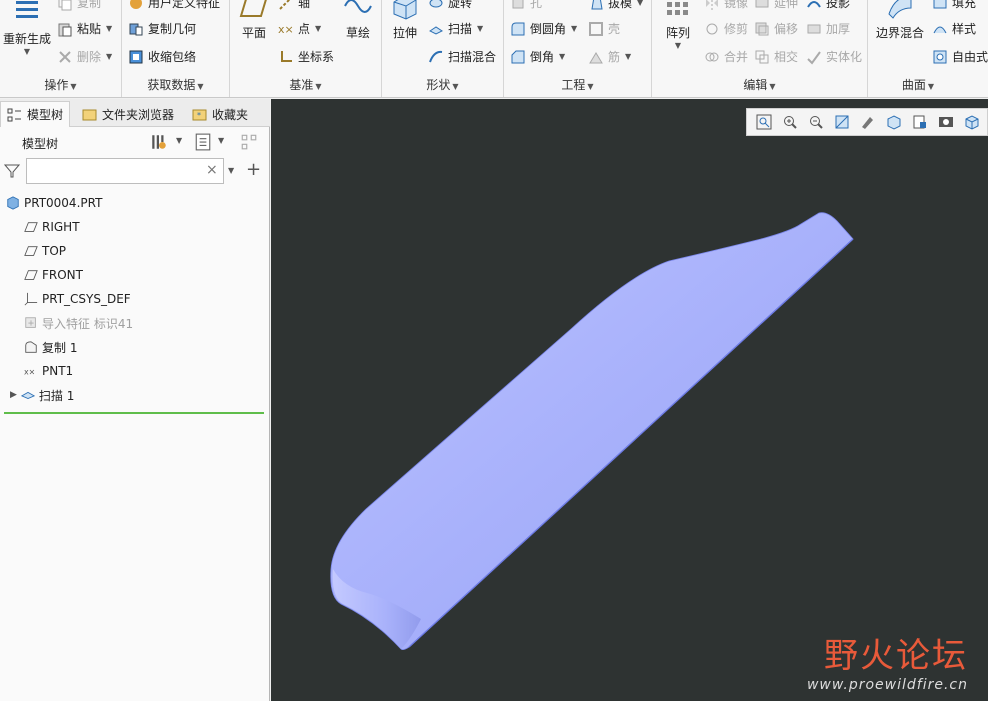 The height and width of the screenshot is (701, 988). I want to click on sweep-button: 扫描 ▼, so click(455, 28).